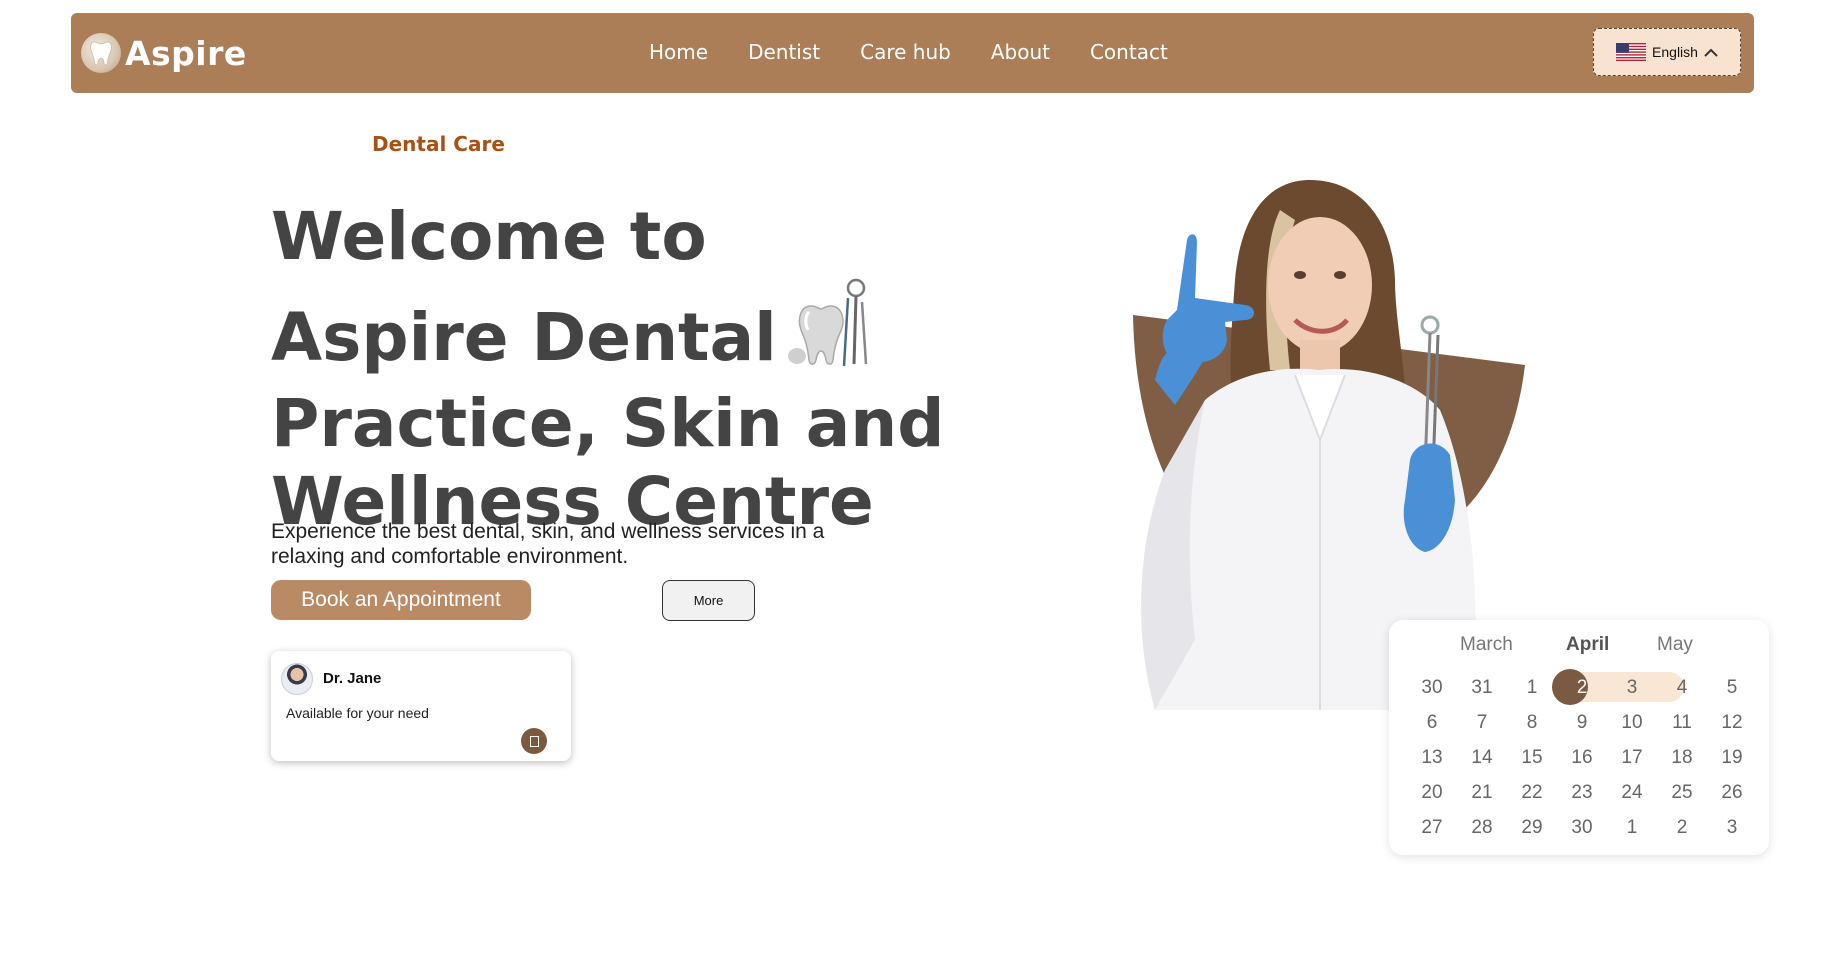  I want to click on main-menu: Home Dentist Care hub About Contact, so click(928, 52).